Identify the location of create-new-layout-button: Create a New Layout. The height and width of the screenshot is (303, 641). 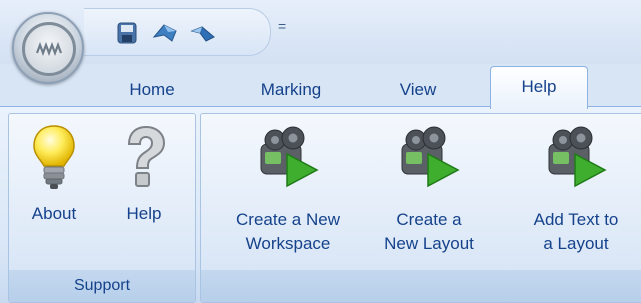
(429, 189).